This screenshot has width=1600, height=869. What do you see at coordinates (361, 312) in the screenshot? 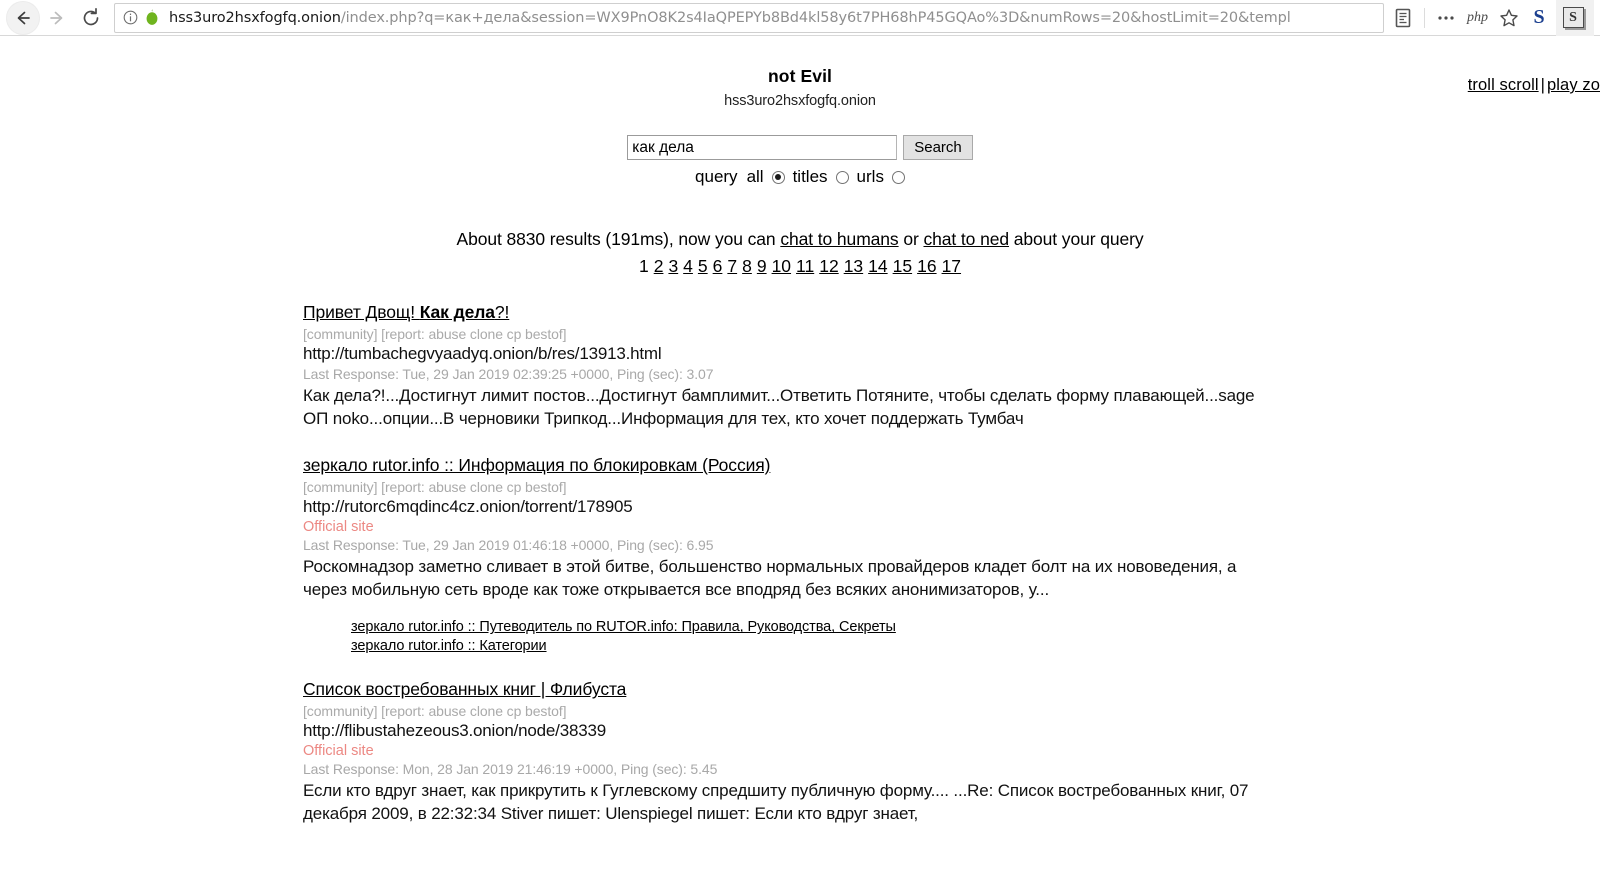
I see `result-title-text: Привет Двощ!` at bounding box center [361, 312].